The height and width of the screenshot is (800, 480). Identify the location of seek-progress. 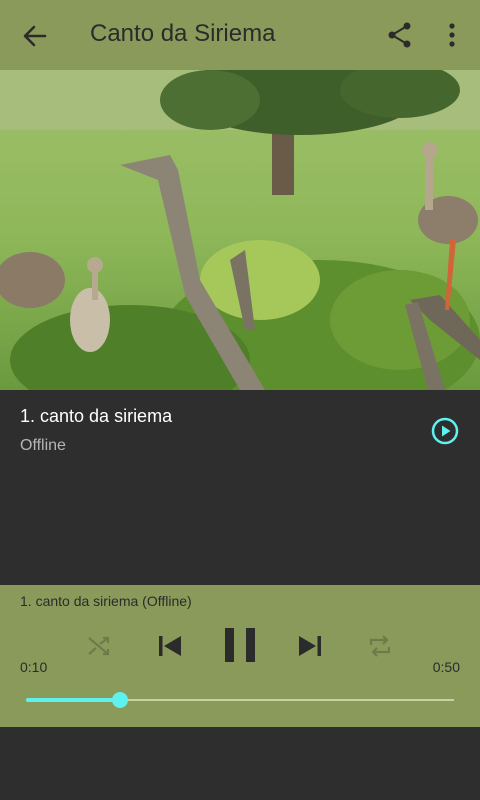
(73, 700).